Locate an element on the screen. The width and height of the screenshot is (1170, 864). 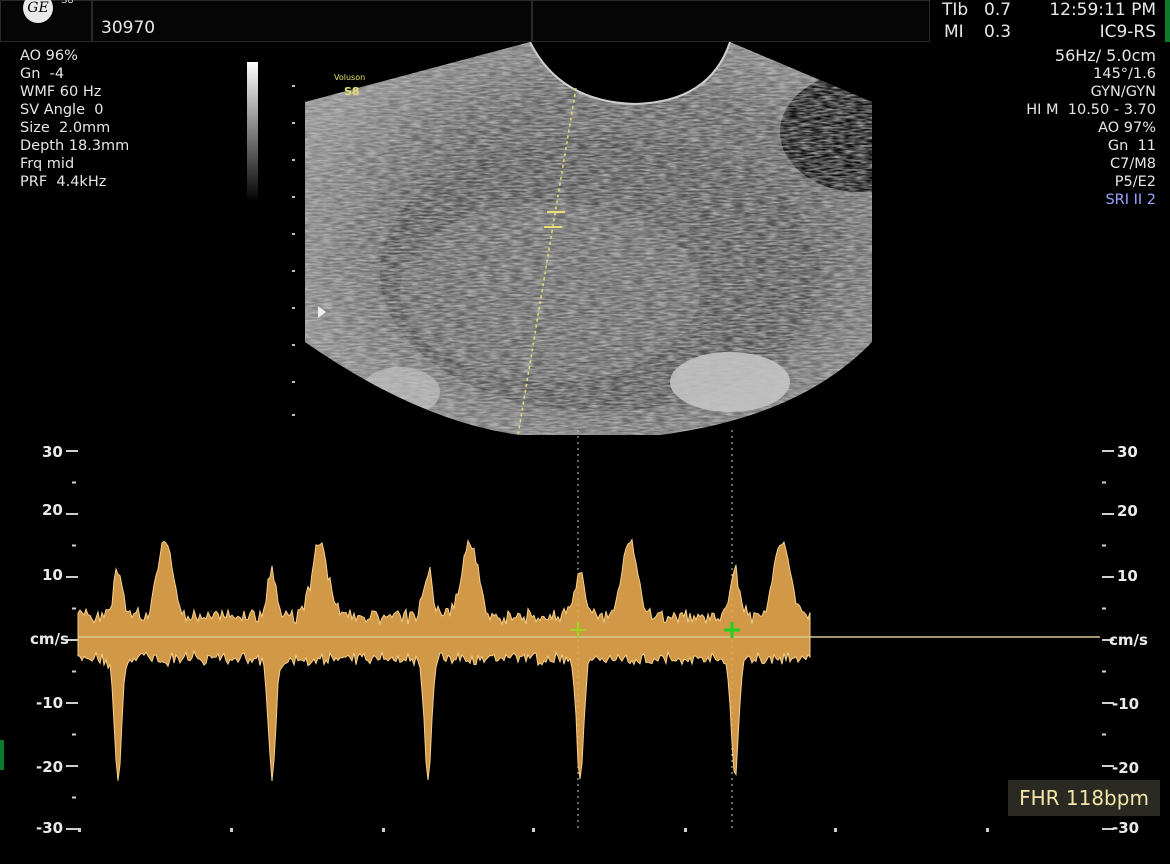
param-size: Size 2.0mm is located at coordinates (65, 128).